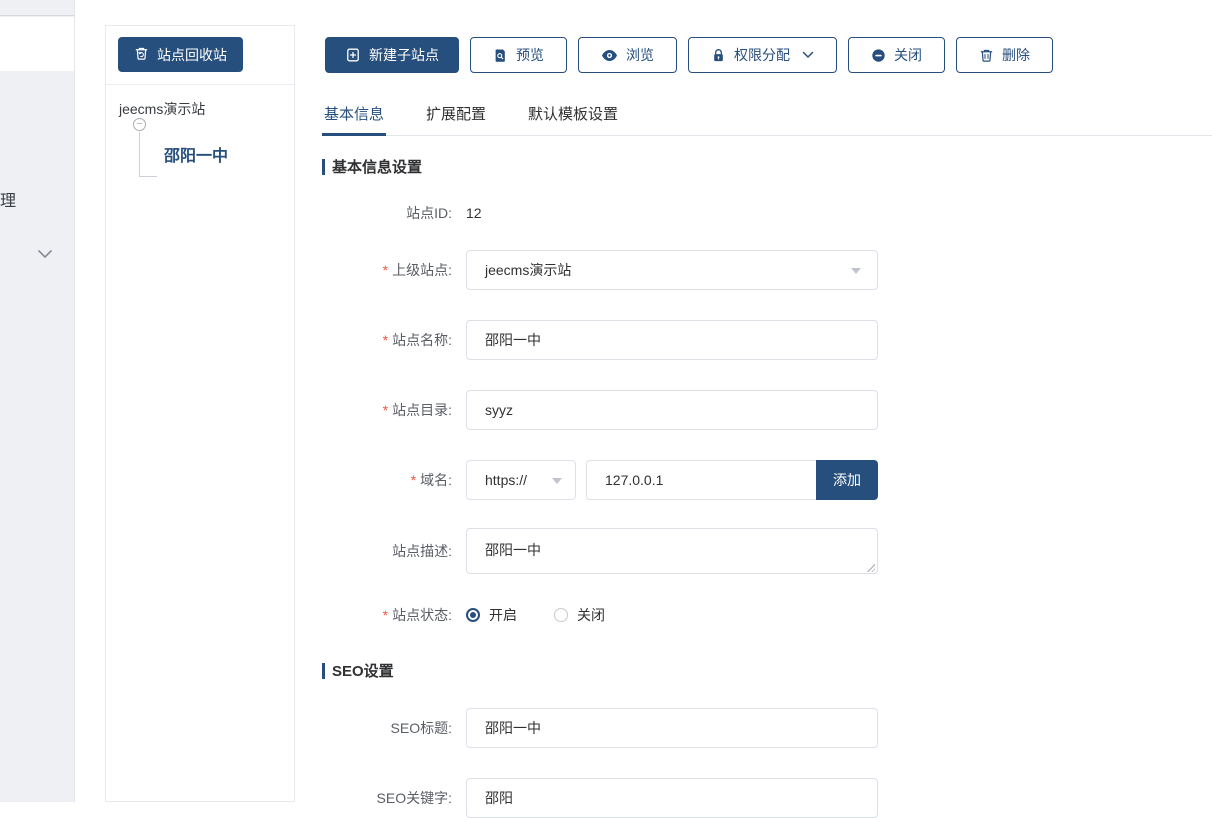 The image size is (1212, 818). What do you see at coordinates (354, 118) in the screenshot?
I see `tab-basic-info: 基本信息` at bounding box center [354, 118].